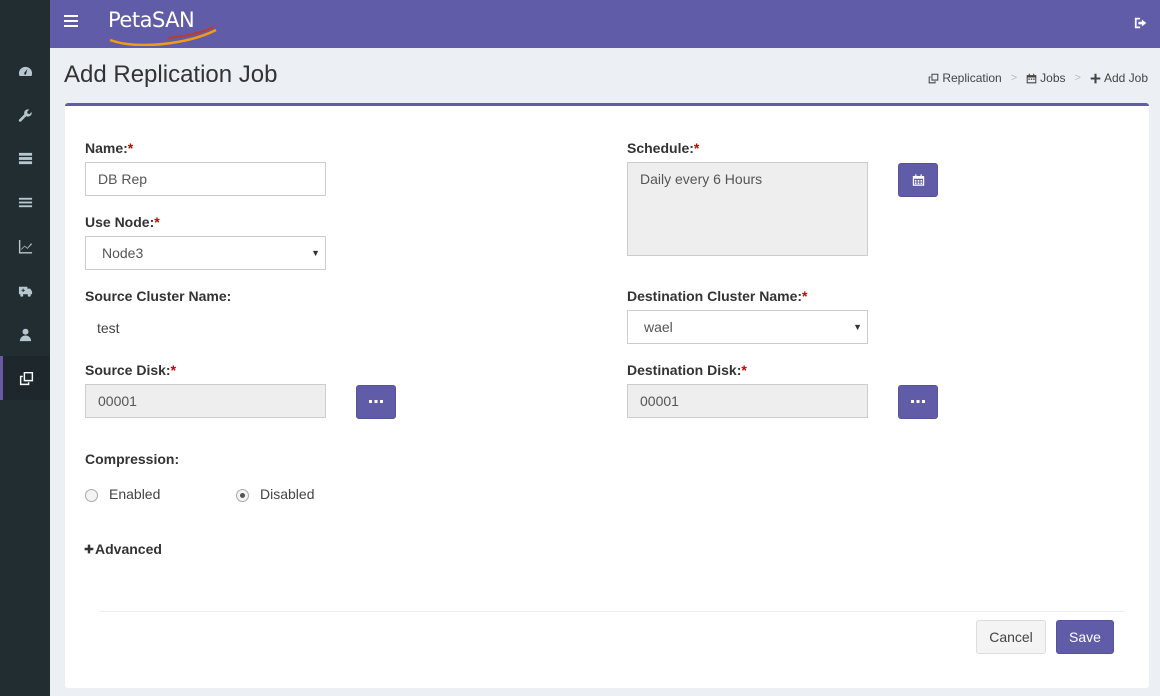 The image size is (1160, 696). I want to click on ambulance-icon, so click(25, 291).